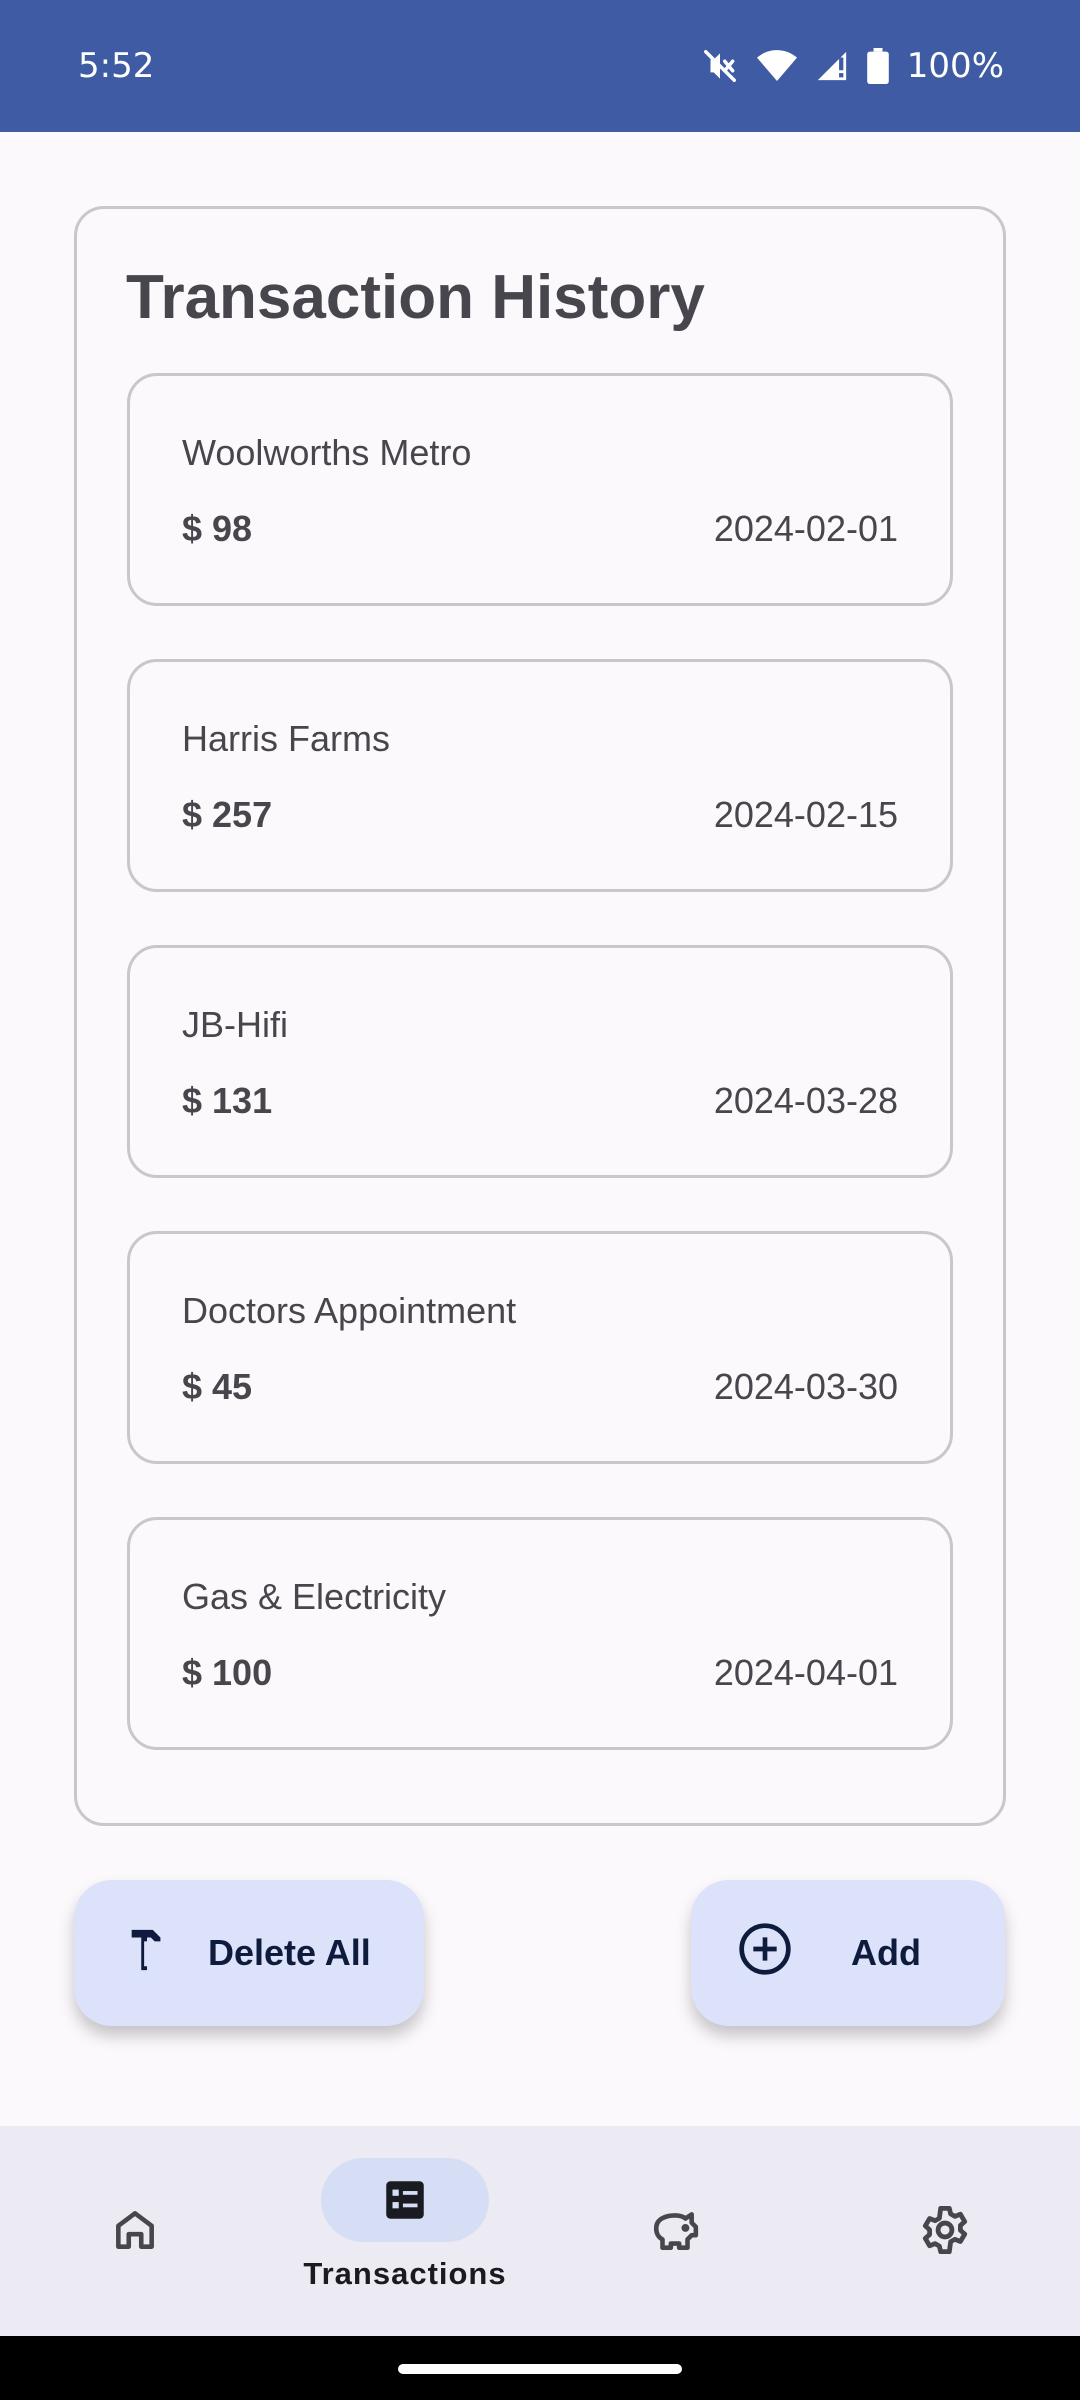 This screenshot has width=1080, height=2400. What do you see at coordinates (540, 2231) in the screenshot?
I see `bottom-navigation: Transactions` at bounding box center [540, 2231].